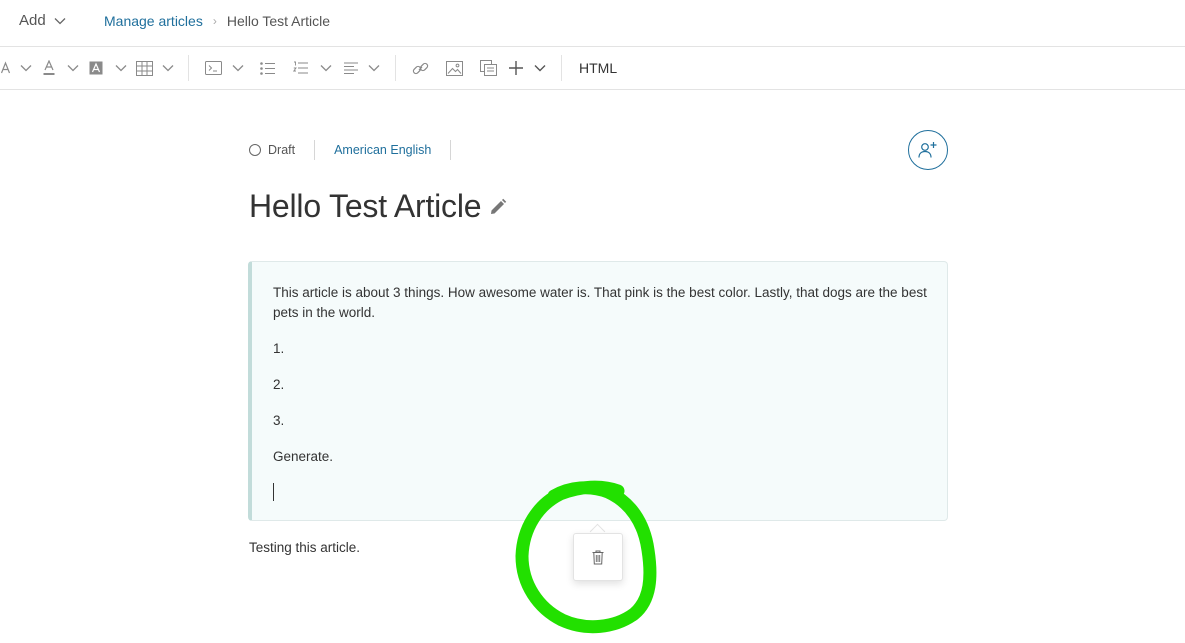 The width and height of the screenshot is (1185, 643). I want to click on article-title: Hello Test Article, so click(365, 206).